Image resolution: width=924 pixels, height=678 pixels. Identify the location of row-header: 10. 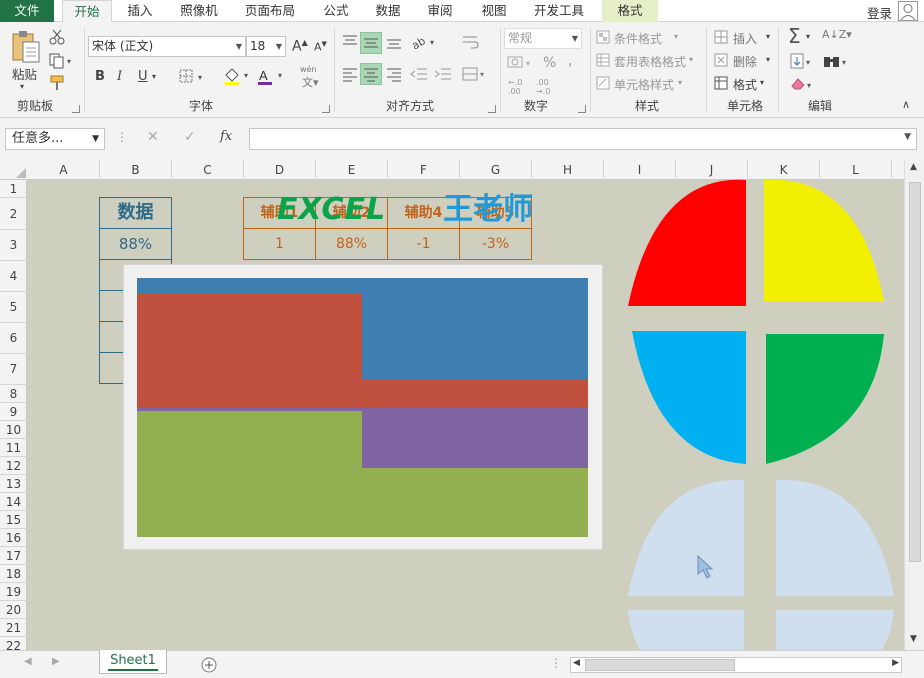
(13, 430).